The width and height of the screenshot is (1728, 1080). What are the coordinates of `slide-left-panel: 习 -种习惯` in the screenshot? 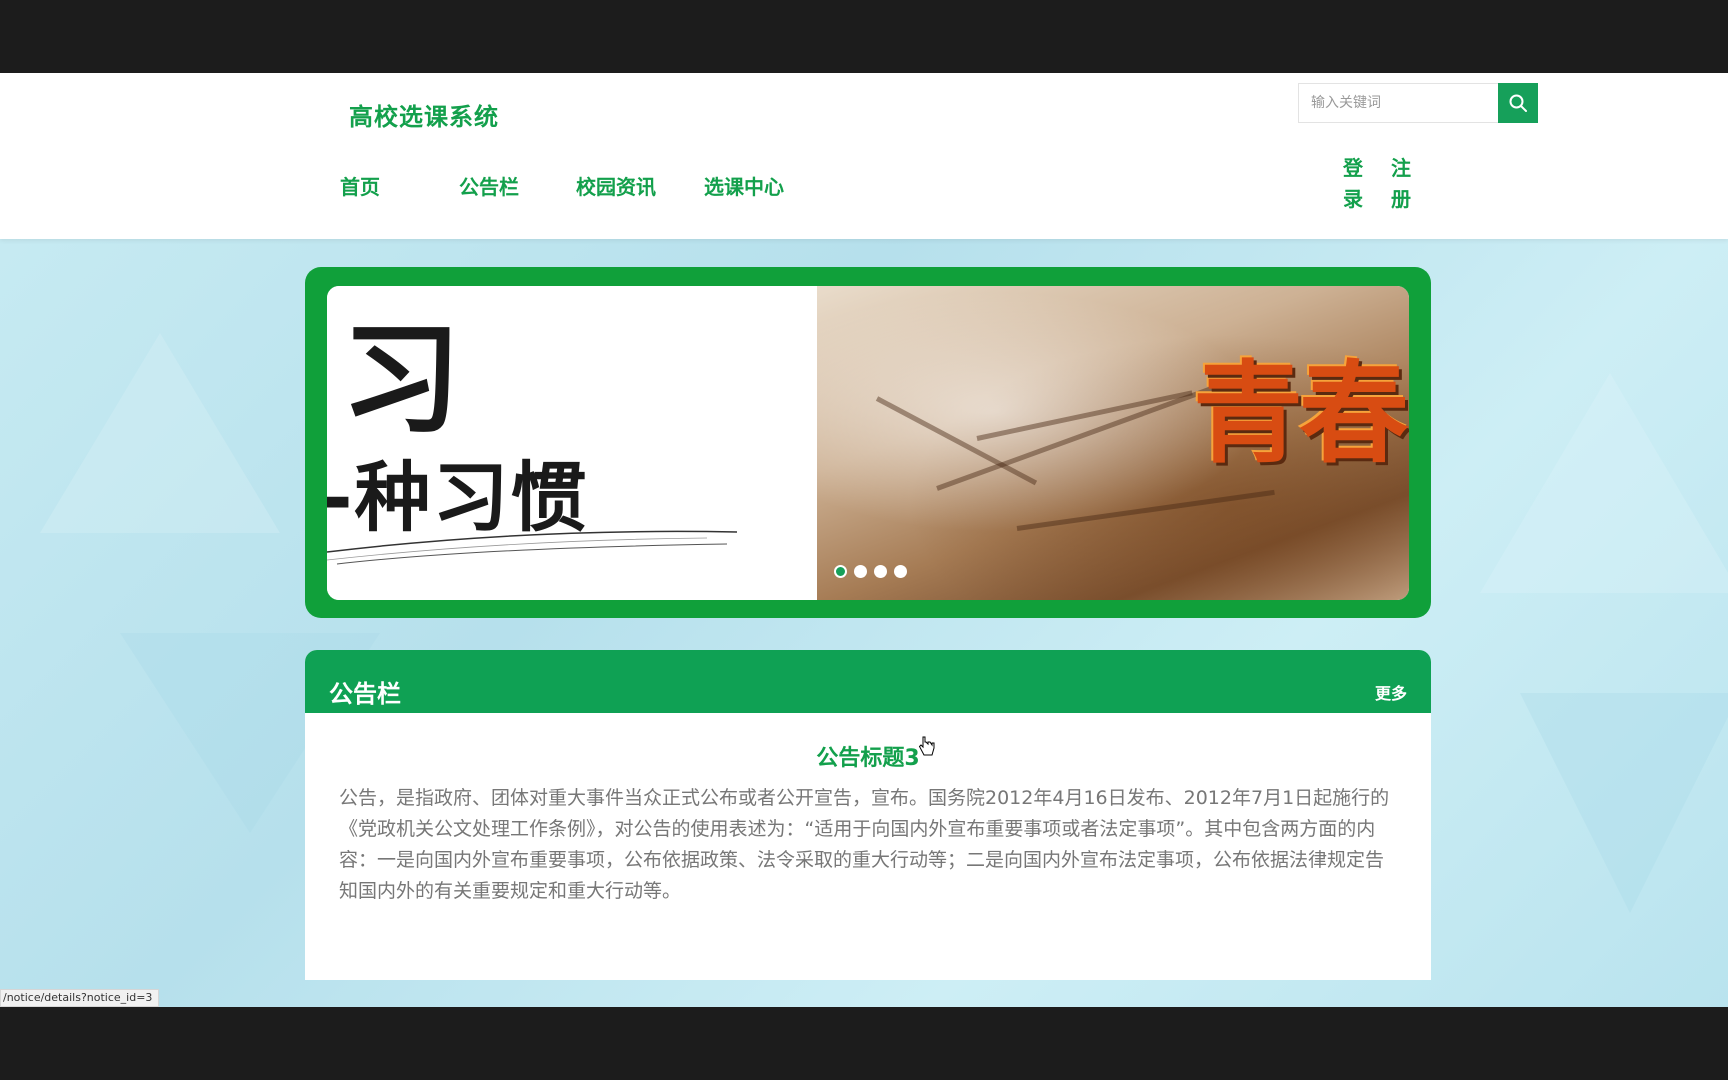 It's located at (572, 443).